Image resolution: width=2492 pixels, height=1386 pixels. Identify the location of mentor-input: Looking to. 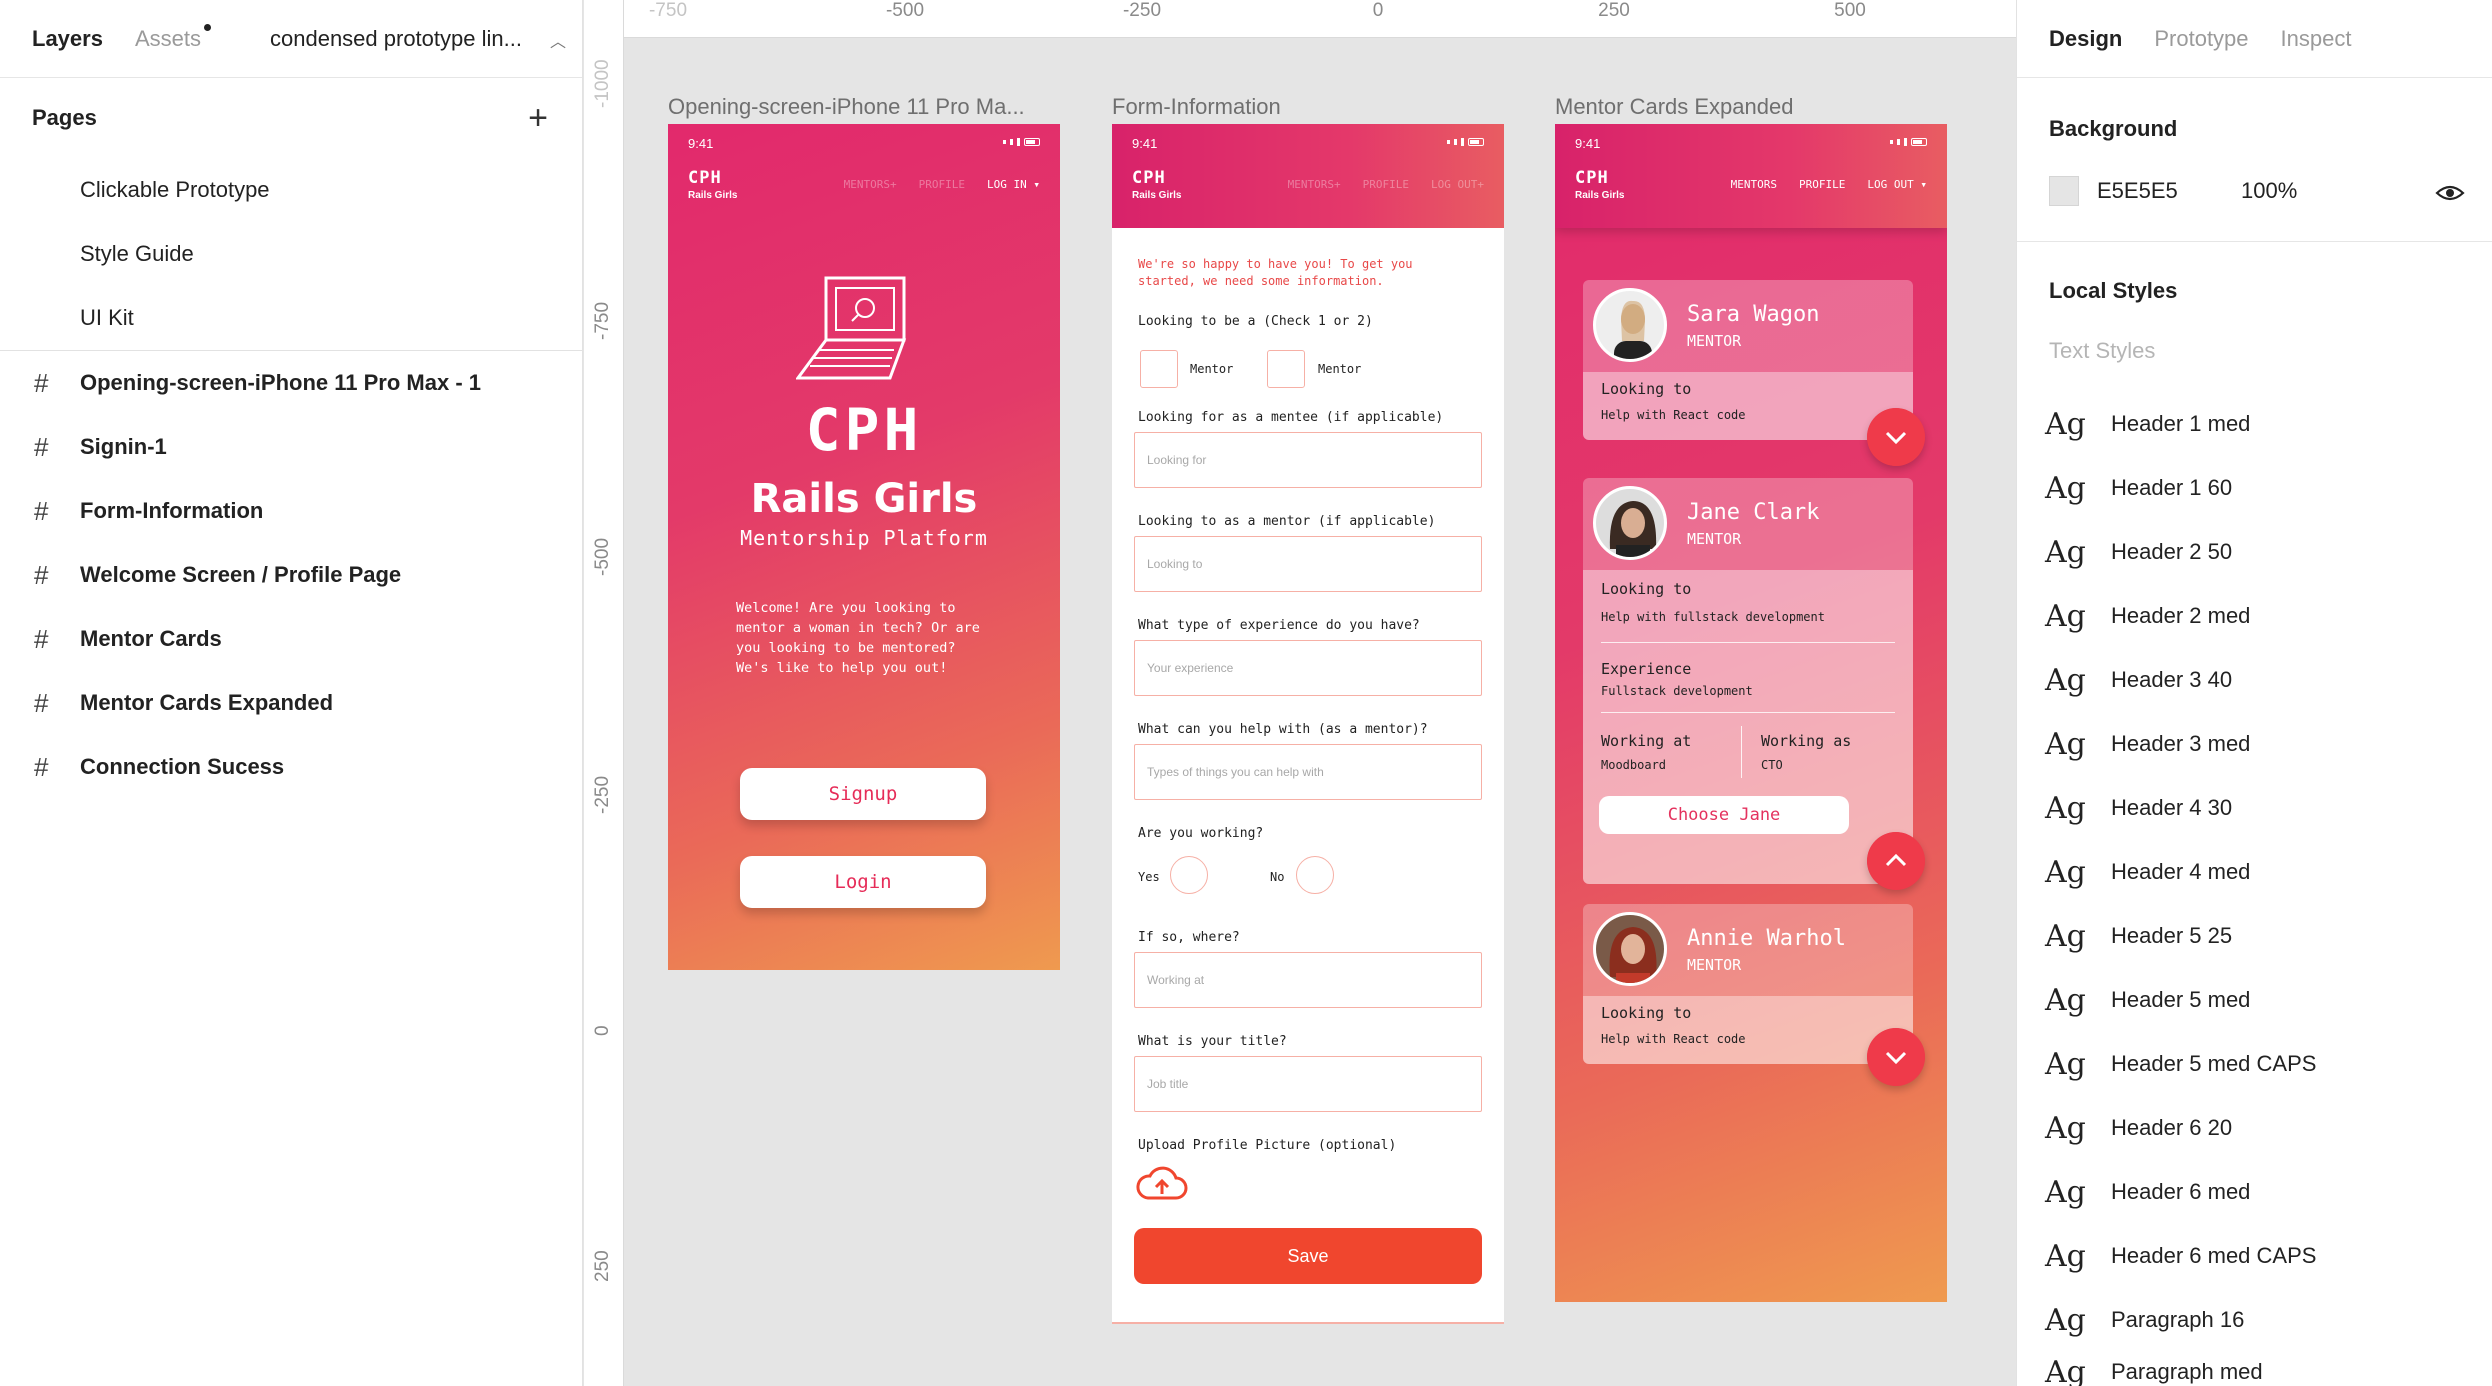
(1308, 564).